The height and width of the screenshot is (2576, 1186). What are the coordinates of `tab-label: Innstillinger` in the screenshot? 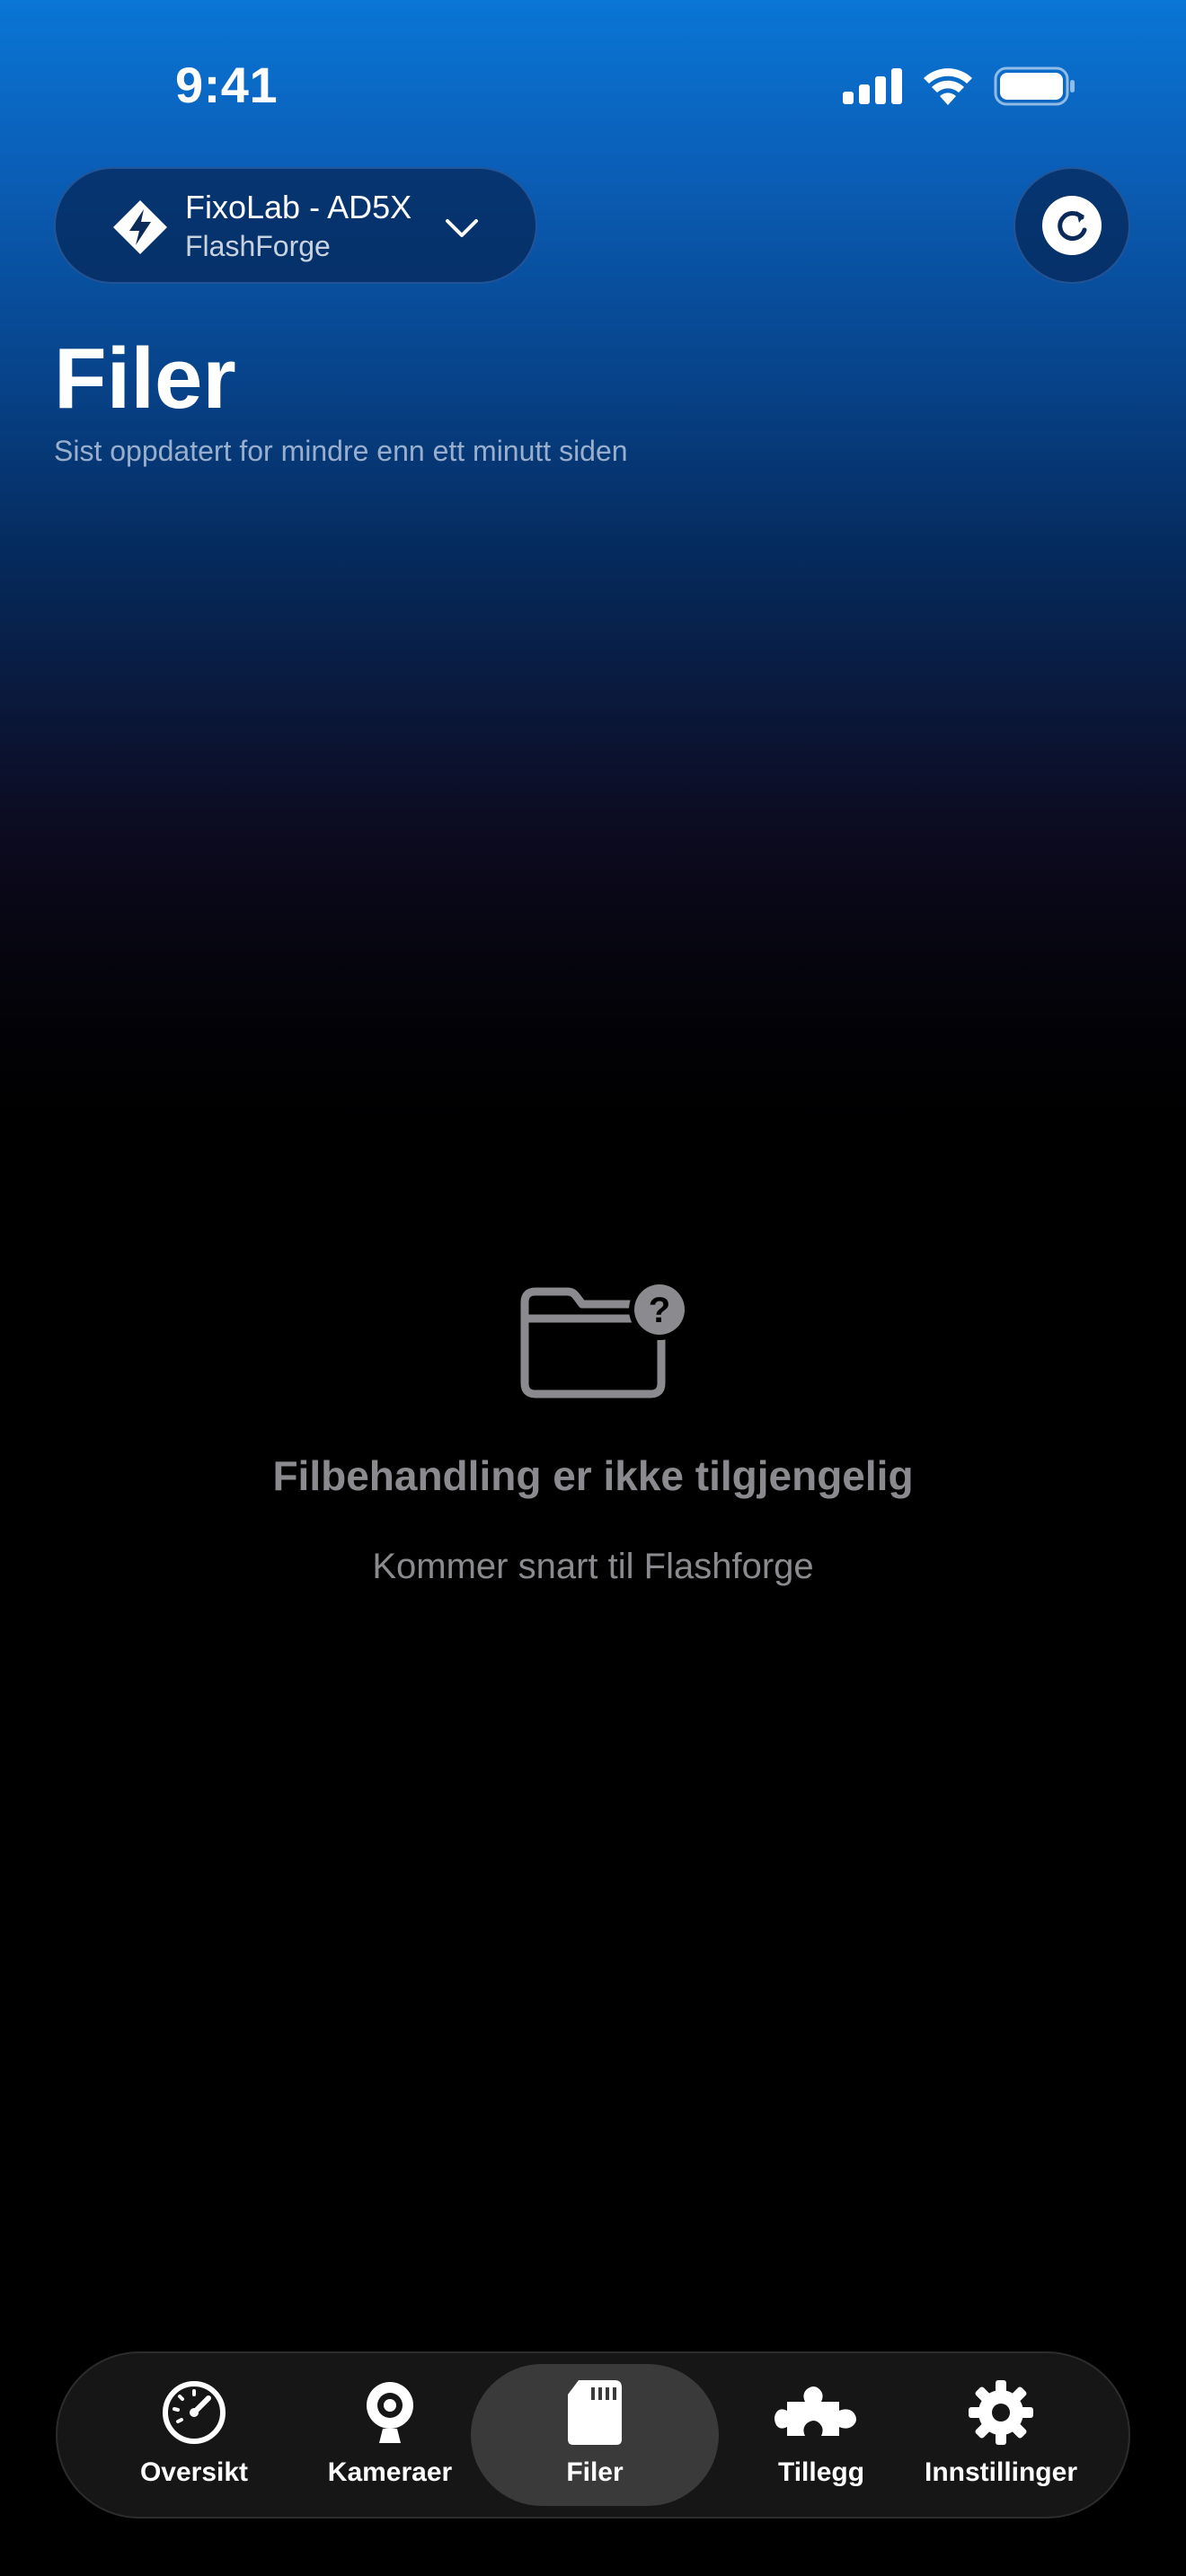 It's located at (1000, 2472).